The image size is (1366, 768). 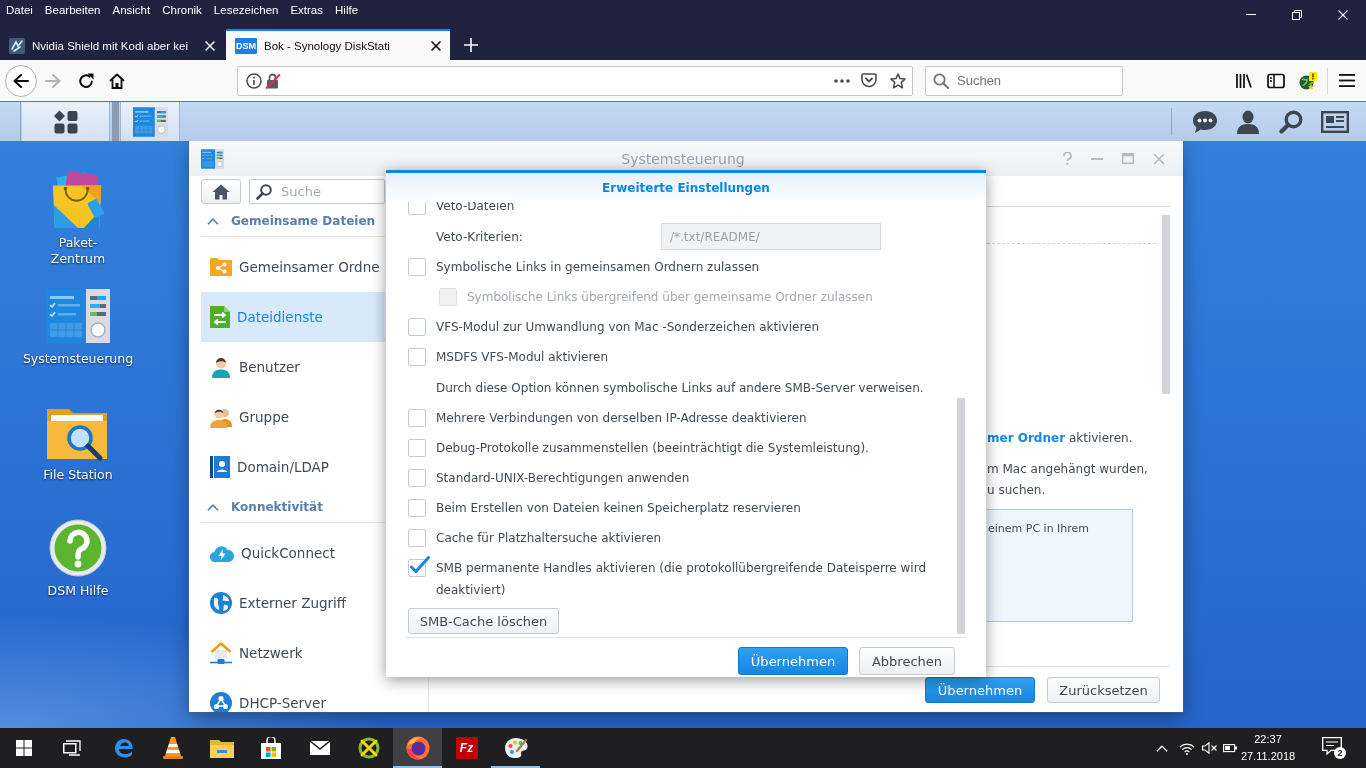 What do you see at coordinates (869, 80) in the screenshot?
I see `pocket-icon` at bounding box center [869, 80].